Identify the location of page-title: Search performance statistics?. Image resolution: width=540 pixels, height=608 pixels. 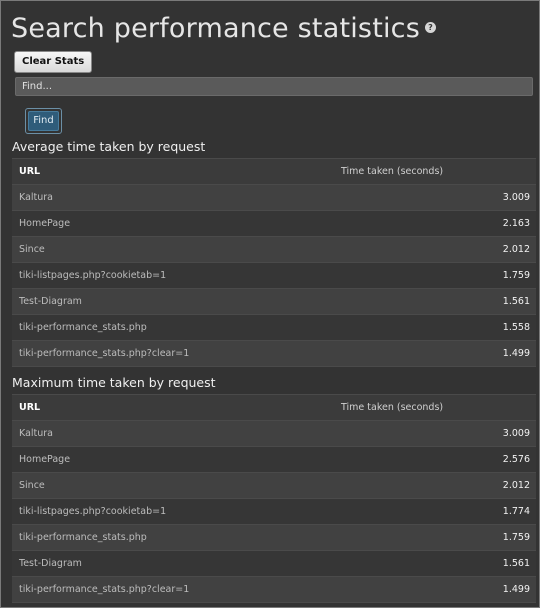
(223, 29).